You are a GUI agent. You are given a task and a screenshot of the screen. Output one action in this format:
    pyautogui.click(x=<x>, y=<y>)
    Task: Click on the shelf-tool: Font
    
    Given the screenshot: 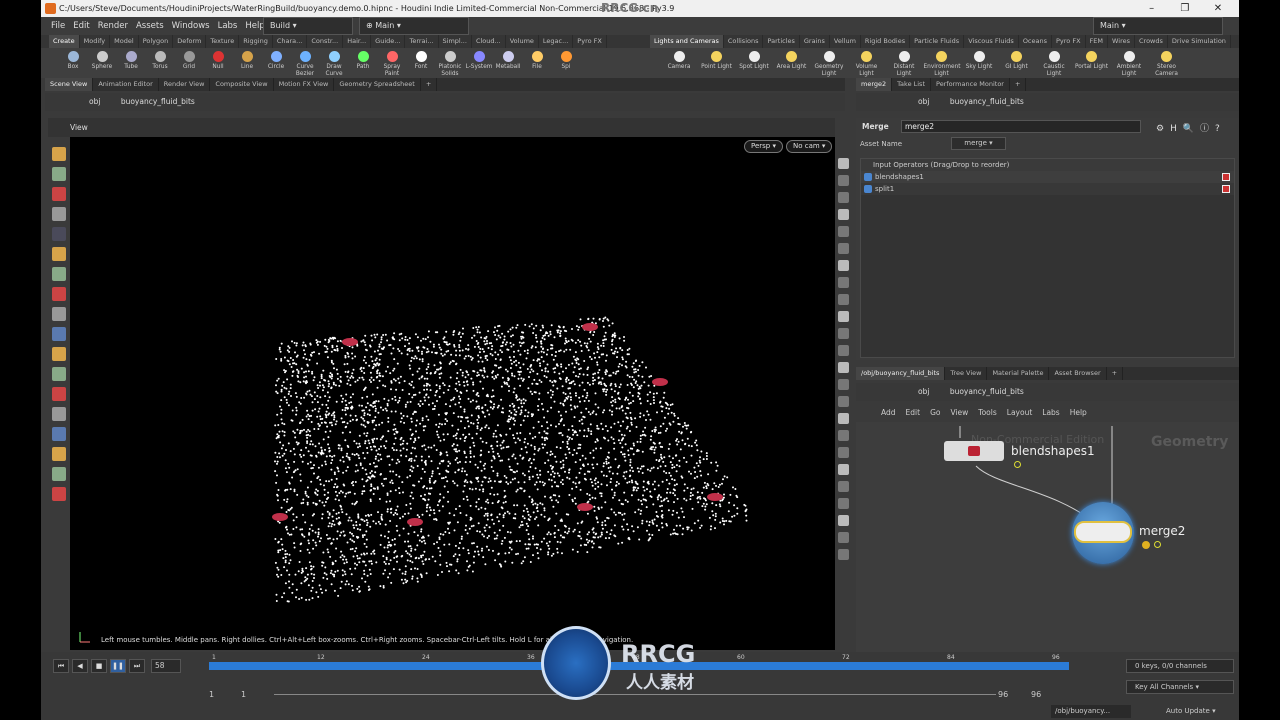 What is the action you would take?
    pyautogui.click(x=421, y=61)
    